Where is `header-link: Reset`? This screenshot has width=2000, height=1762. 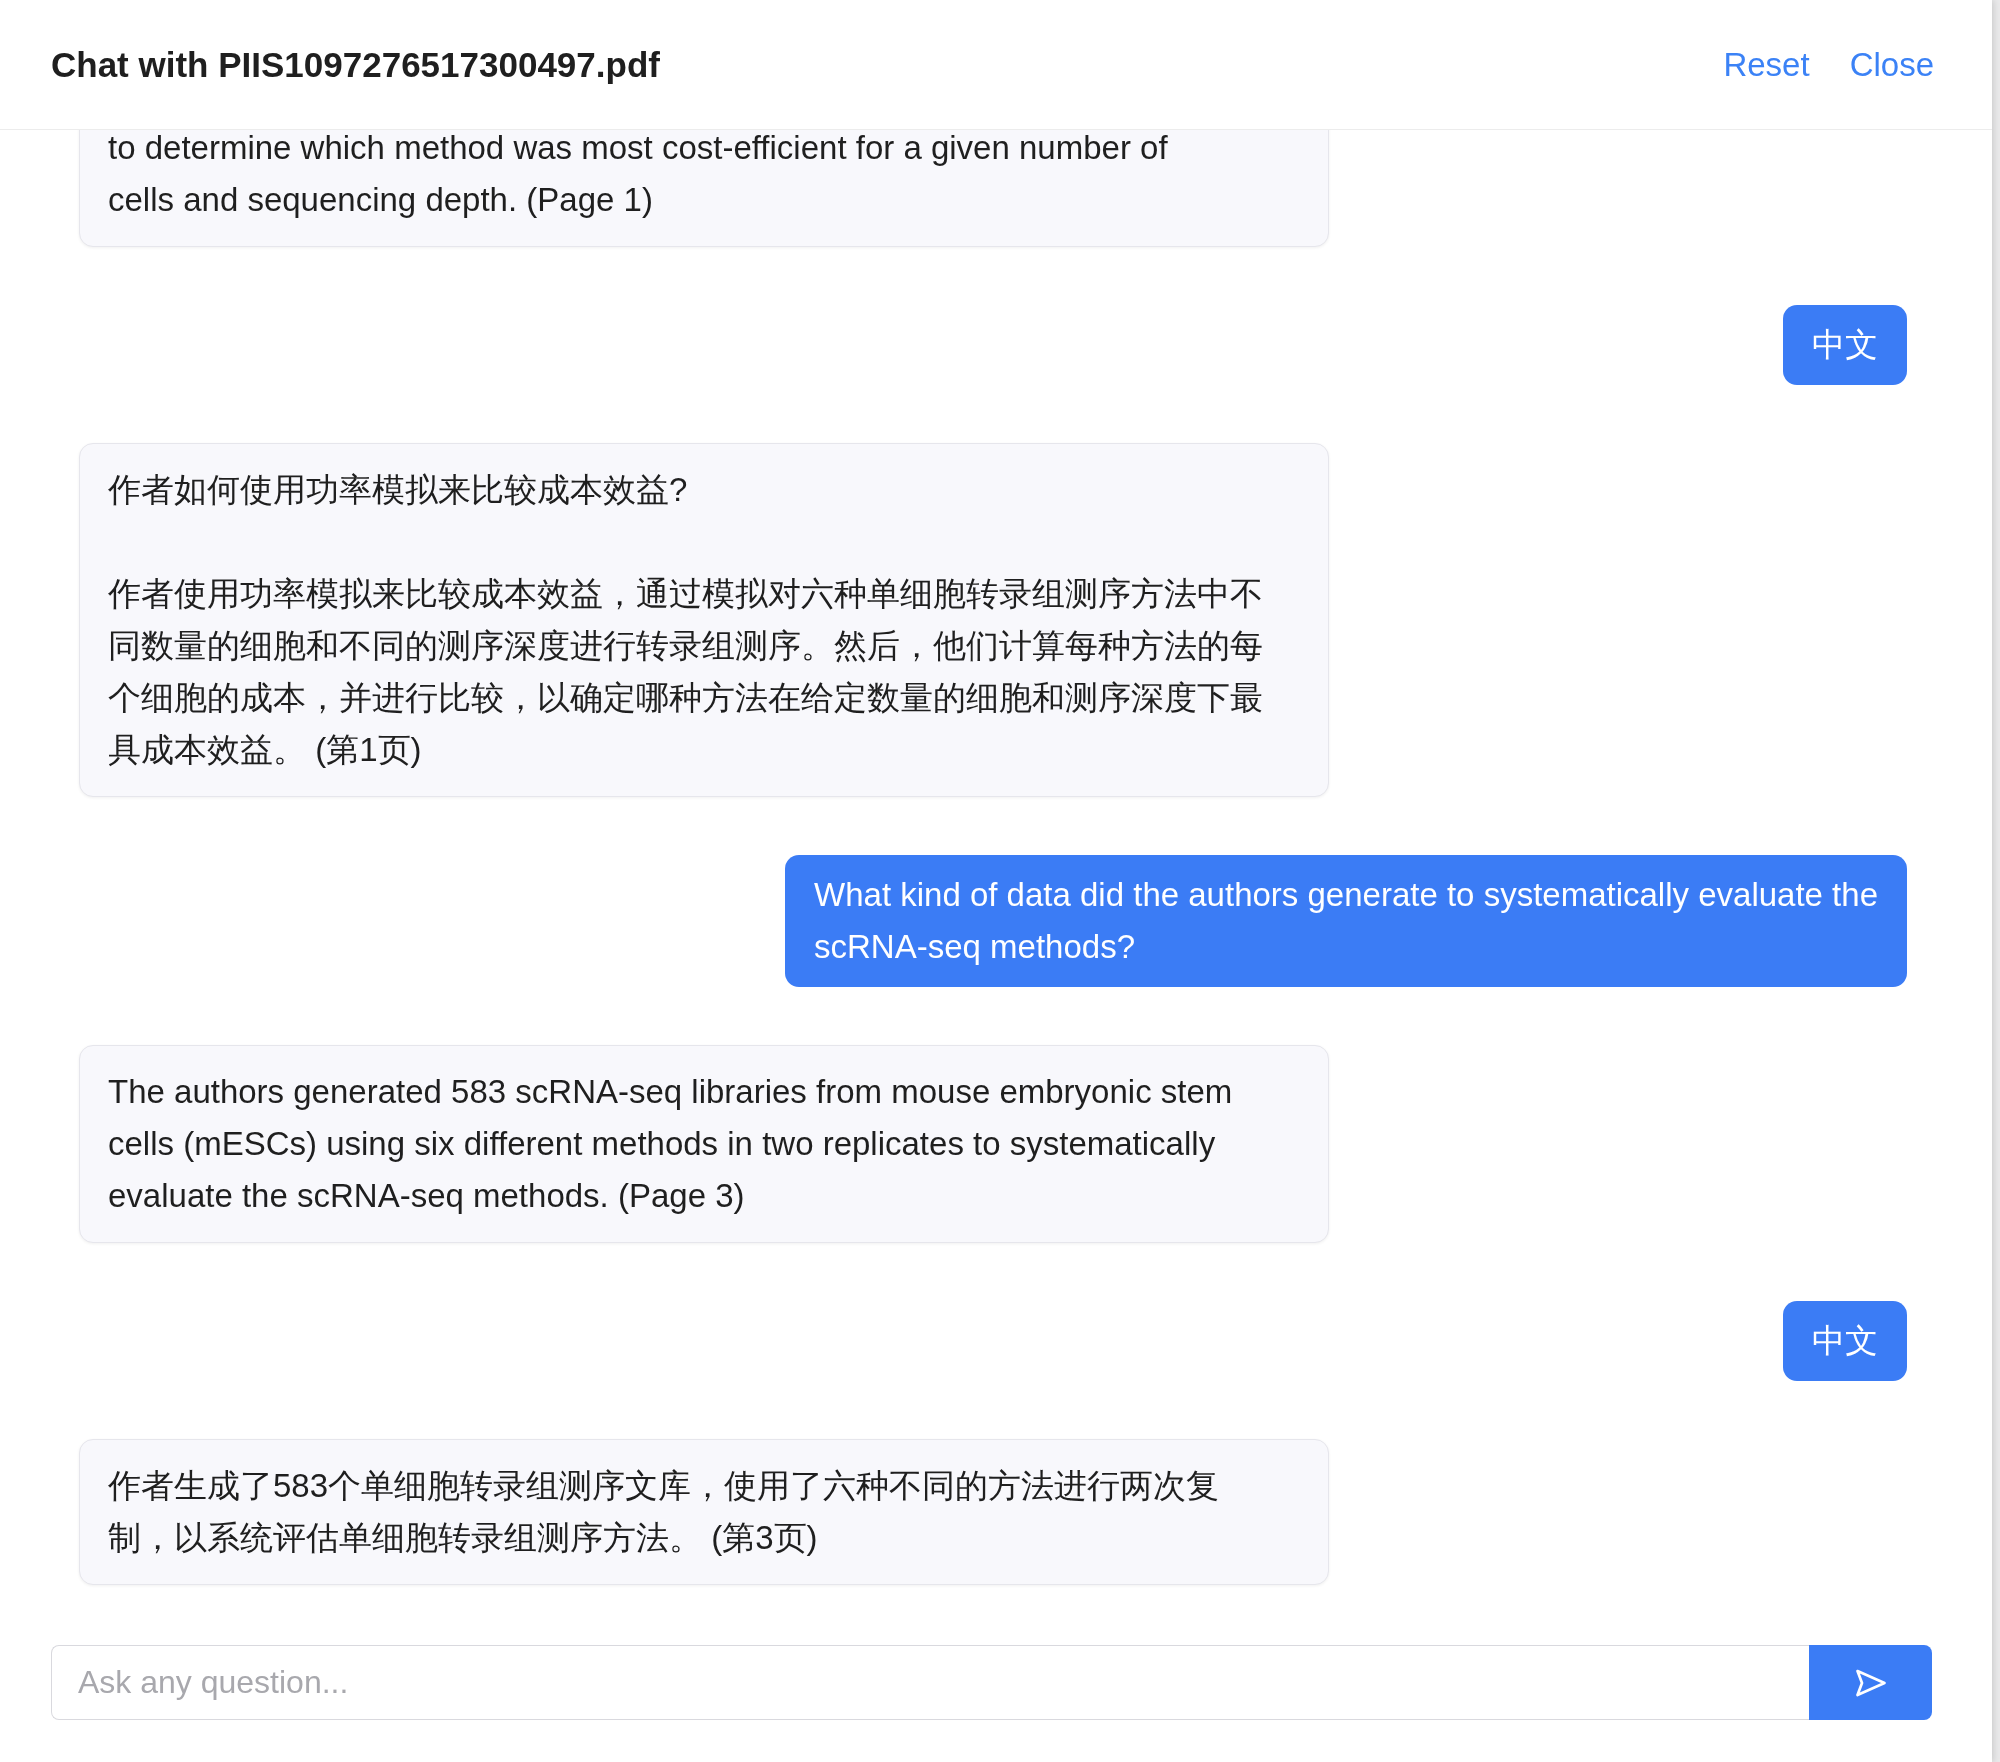
header-link: Reset is located at coordinates (1766, 64).